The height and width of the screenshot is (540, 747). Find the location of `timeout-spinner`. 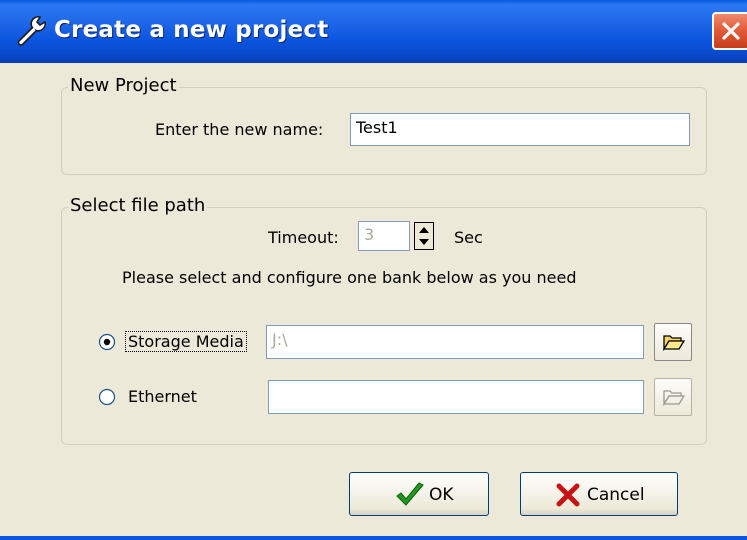

timeout-spinner is located at coordinates (424, 236).